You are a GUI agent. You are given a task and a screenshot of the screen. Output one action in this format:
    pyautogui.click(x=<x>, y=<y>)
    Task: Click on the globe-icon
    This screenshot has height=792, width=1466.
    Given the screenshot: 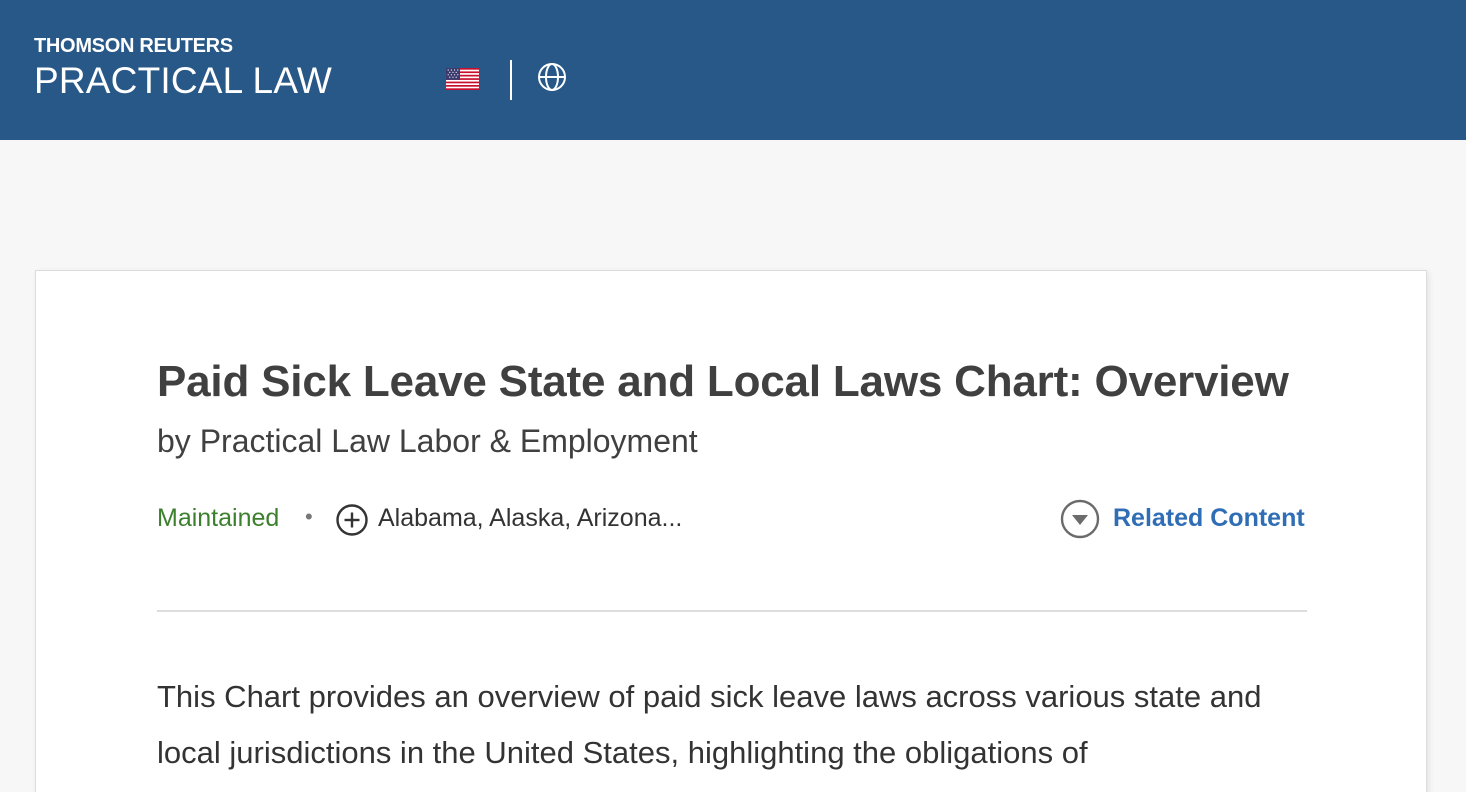 What is the action you would take?
    pyautogui.click(x=552, y=77)
    